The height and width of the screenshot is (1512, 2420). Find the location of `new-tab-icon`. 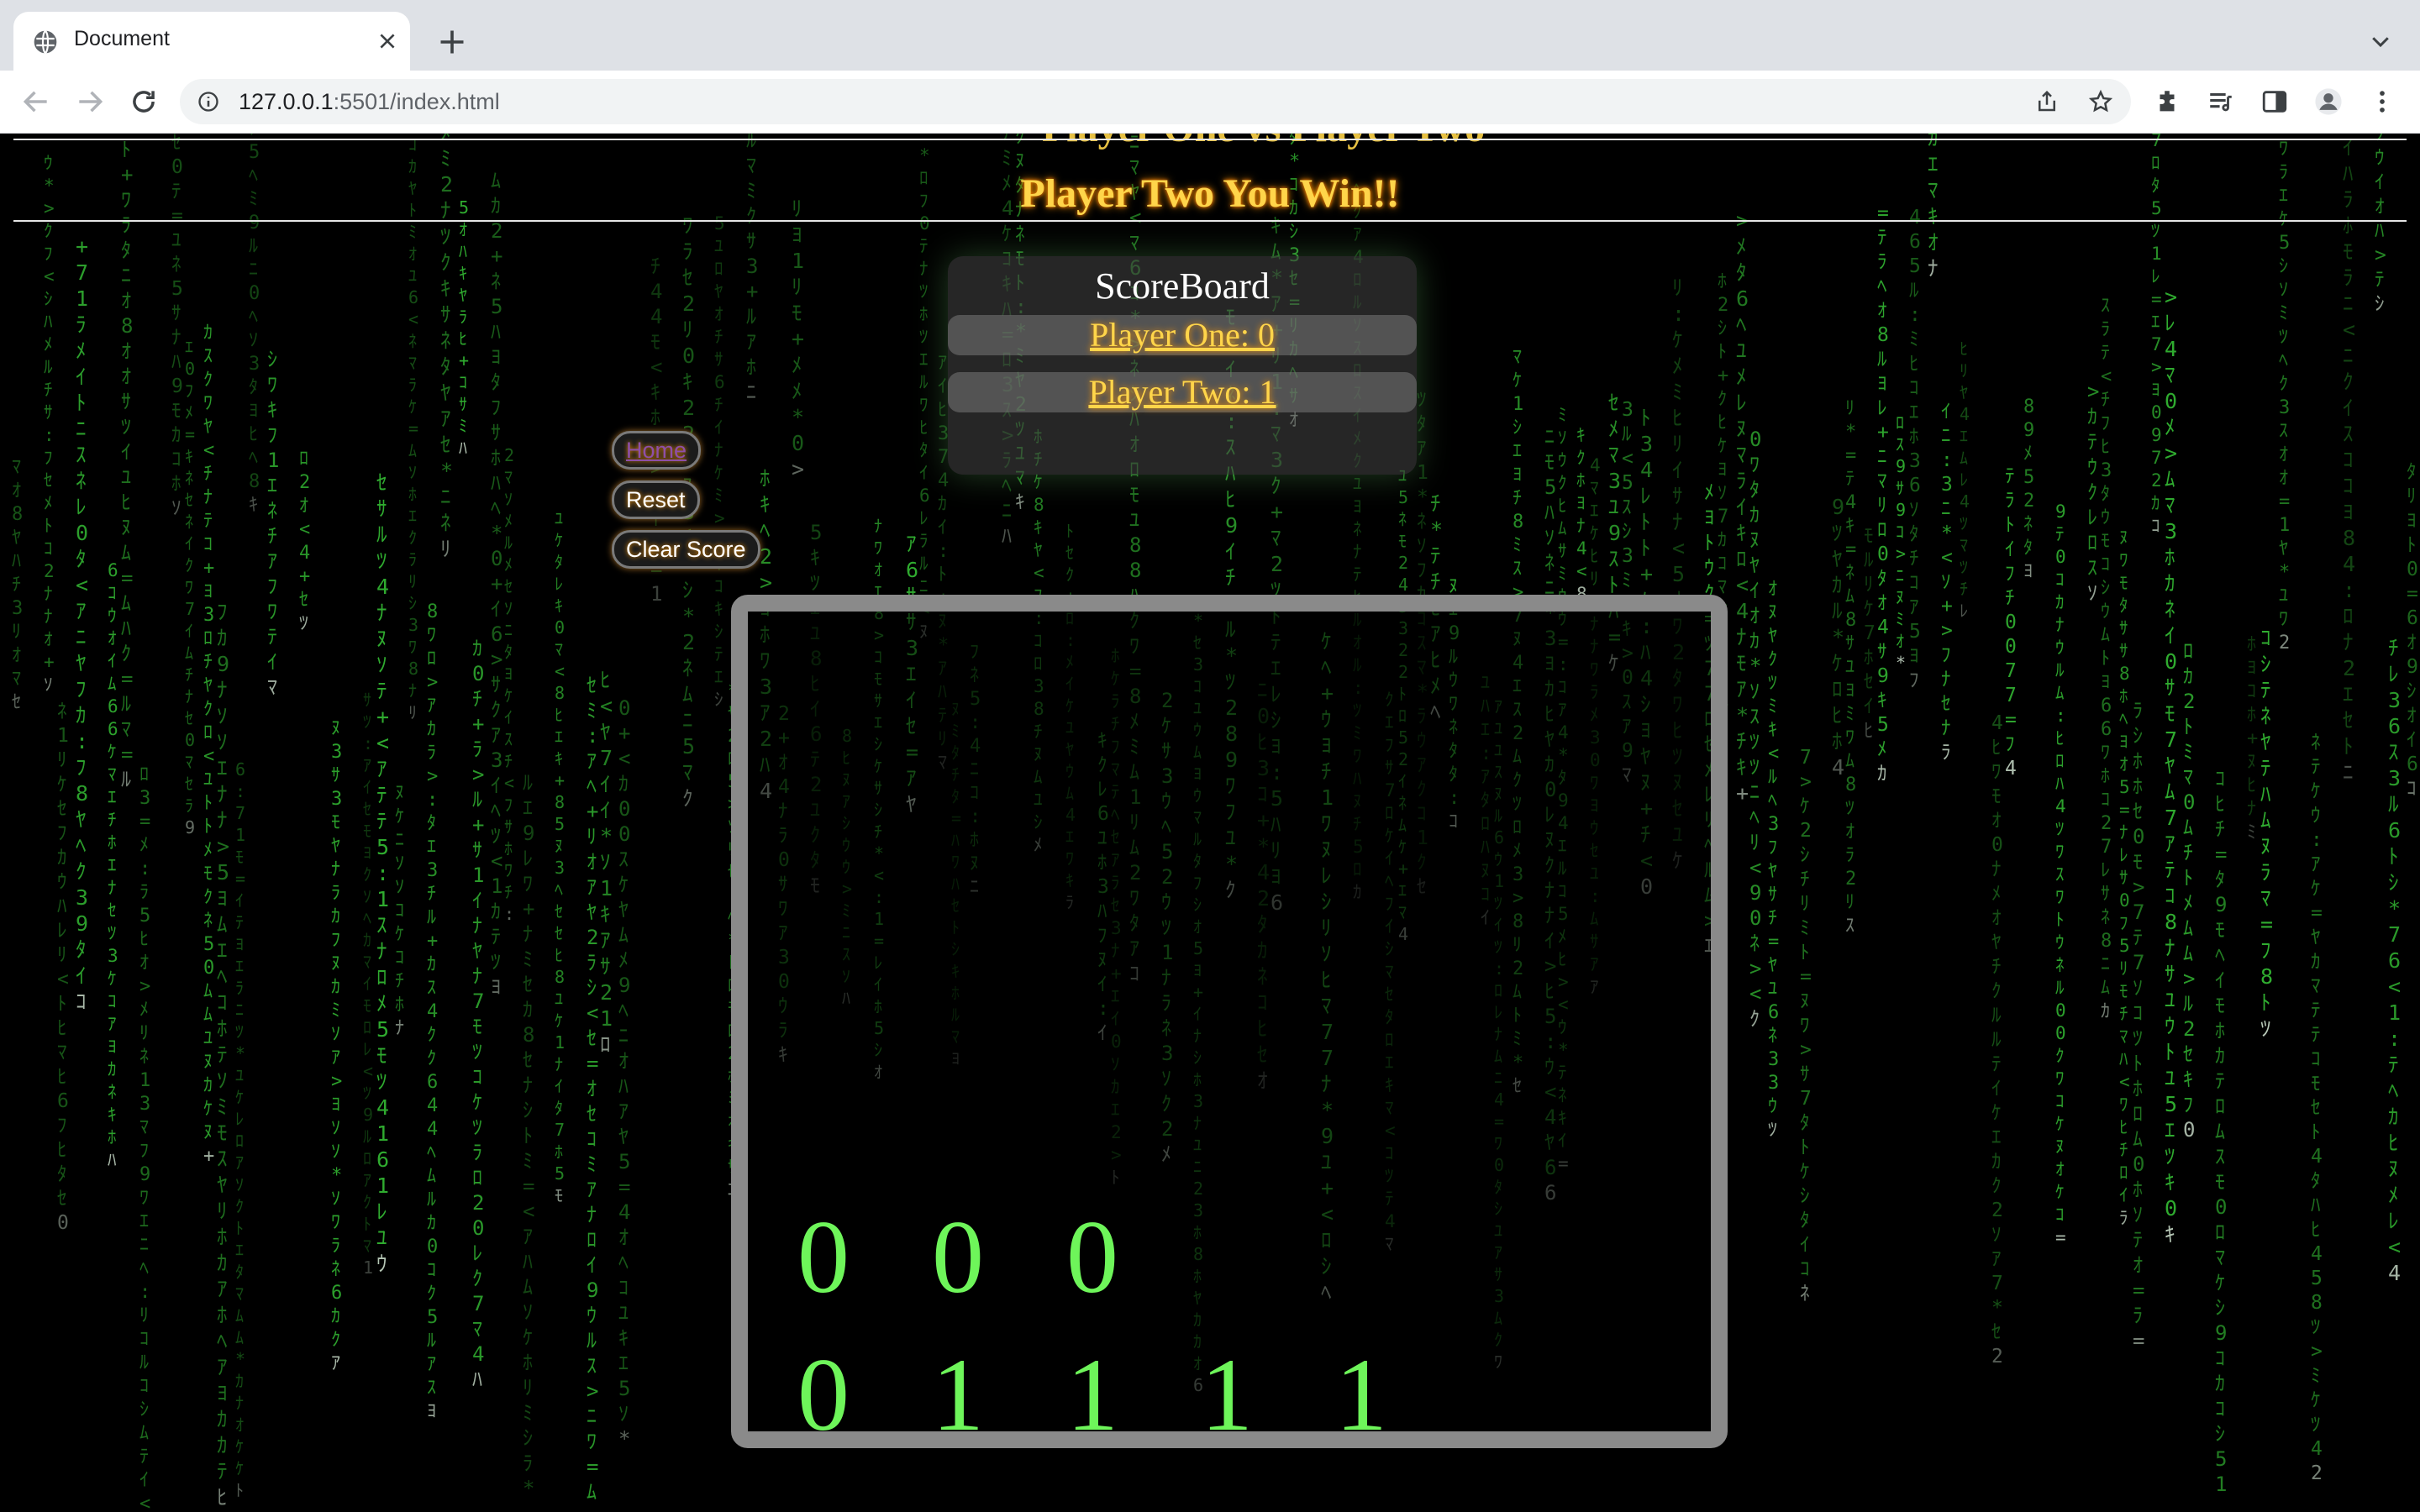

new-tab-icon is located at coordinates (452, 42).